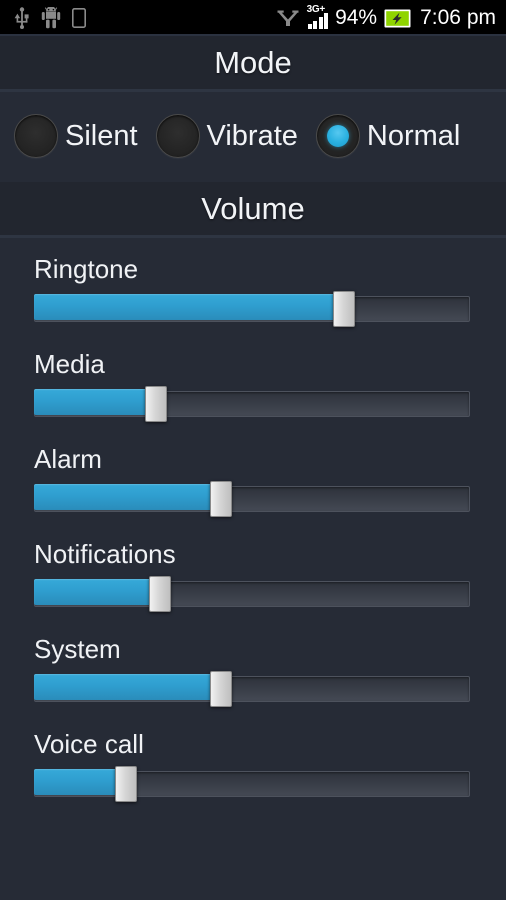  Describe the element at coordinates (252, 404) in the screenshot. I see `volume-slider-media` at that location.